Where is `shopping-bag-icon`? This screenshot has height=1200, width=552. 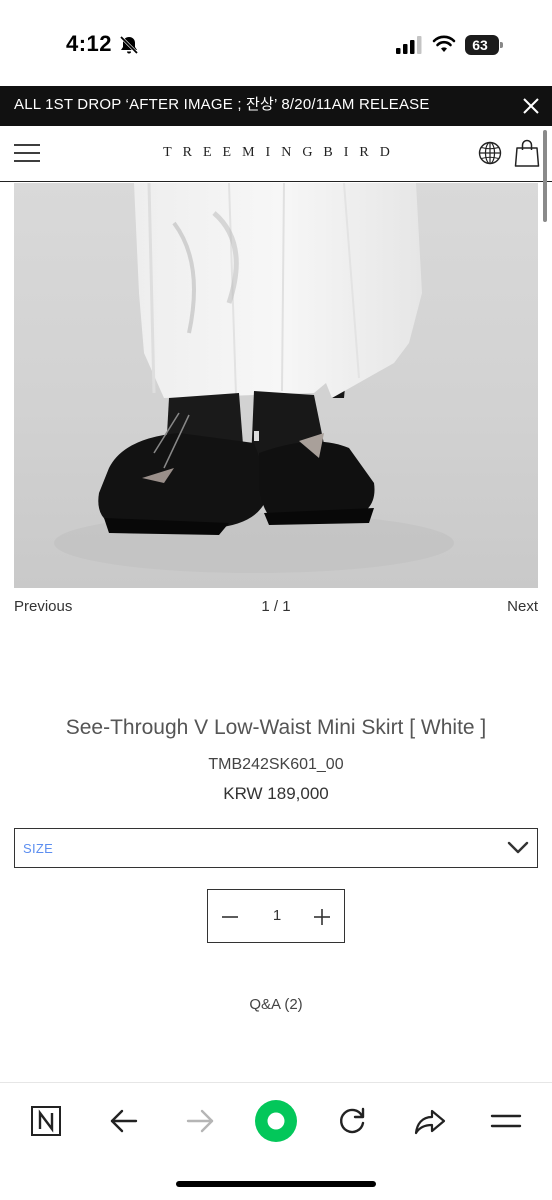
shopping-bag-icon is located at coordinates (527, 153).